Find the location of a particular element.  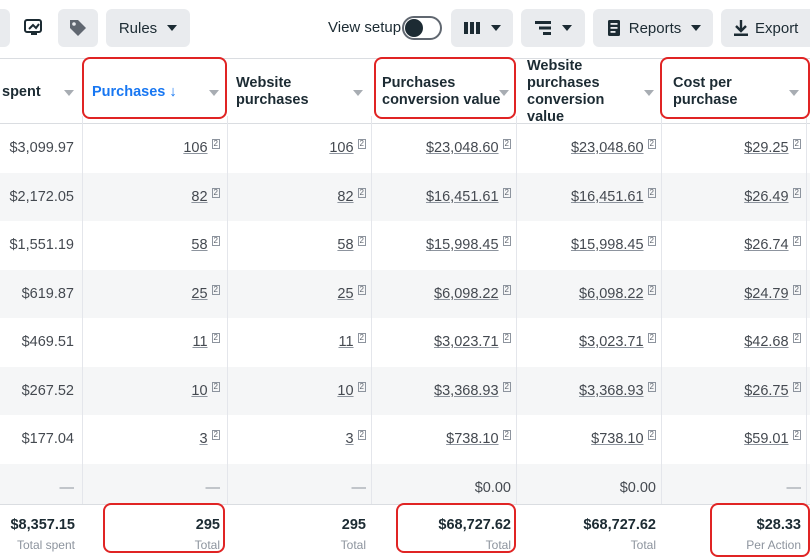

header-label: Purchases ↓ is located at coordinates (134, 91).